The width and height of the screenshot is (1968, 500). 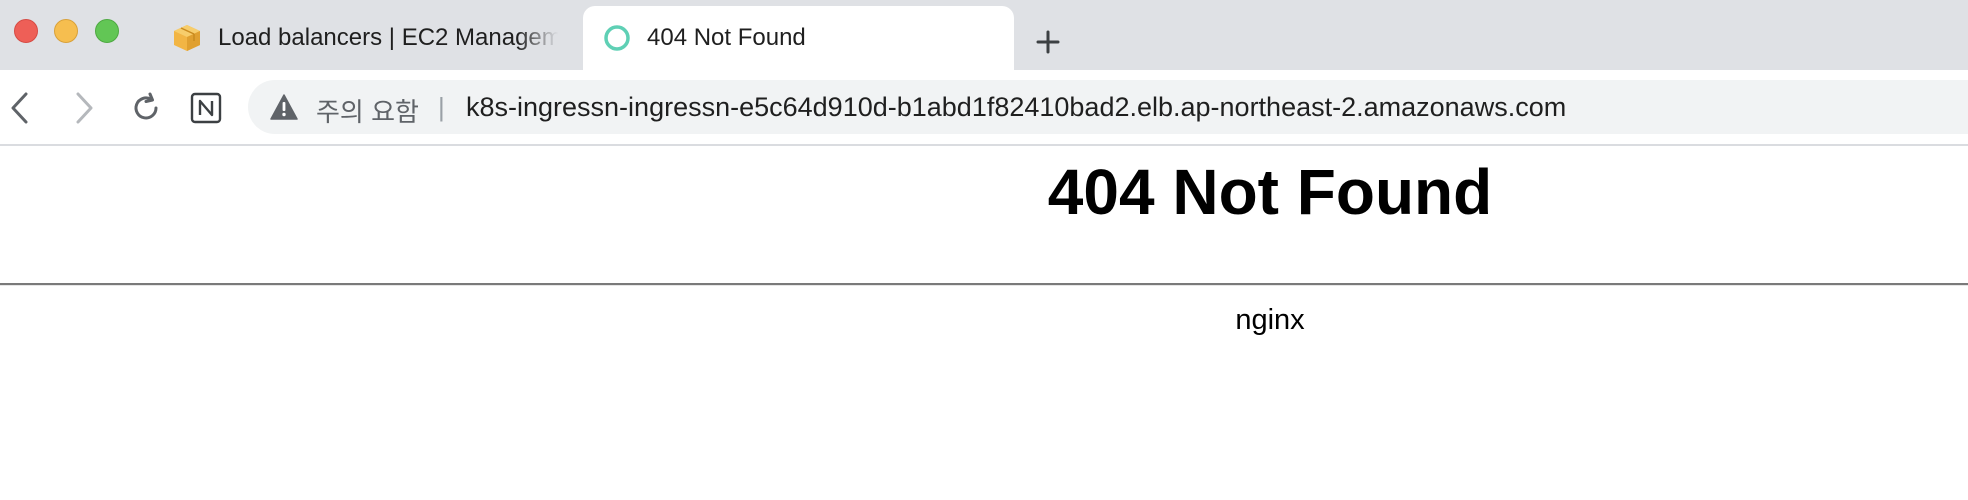 What do you see at coordinates (284, 107) in the screenshot?
I see `warning-triangle-icon` at bounding box center [284, 107].